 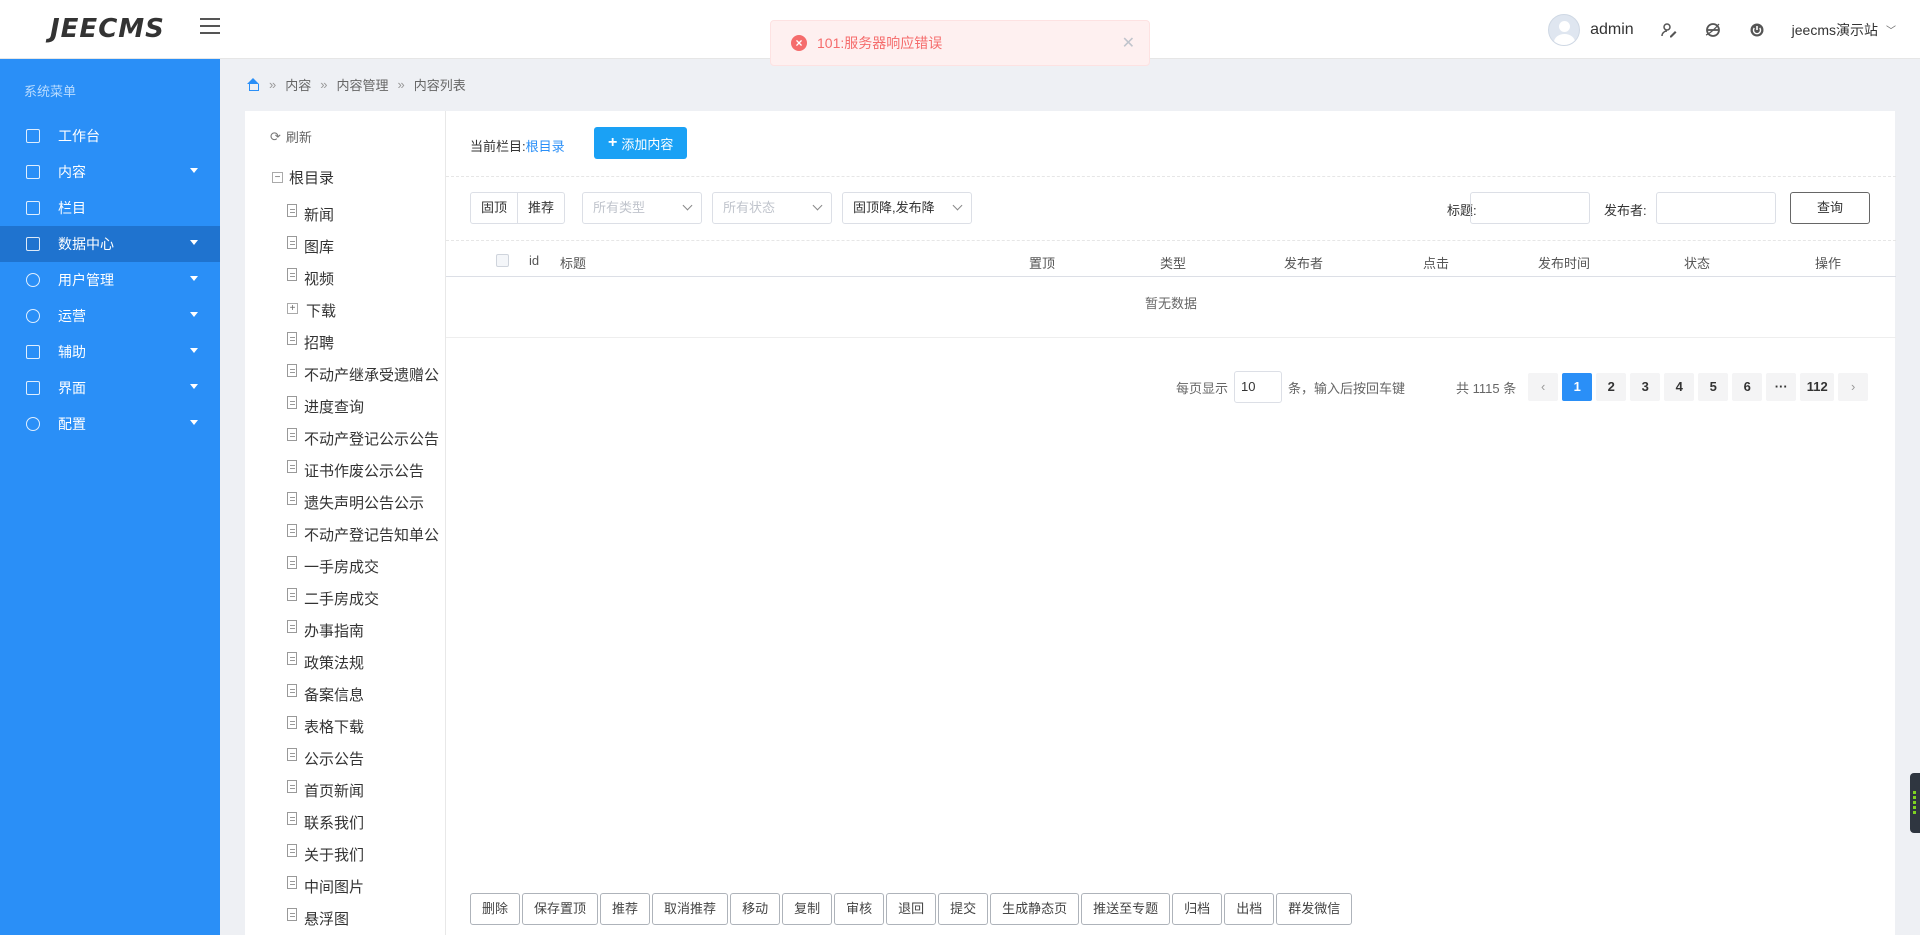 What do you see at coordinates (534, 260) in the screenshot?
I see `column-header: id` at bounding box center [534, 260].